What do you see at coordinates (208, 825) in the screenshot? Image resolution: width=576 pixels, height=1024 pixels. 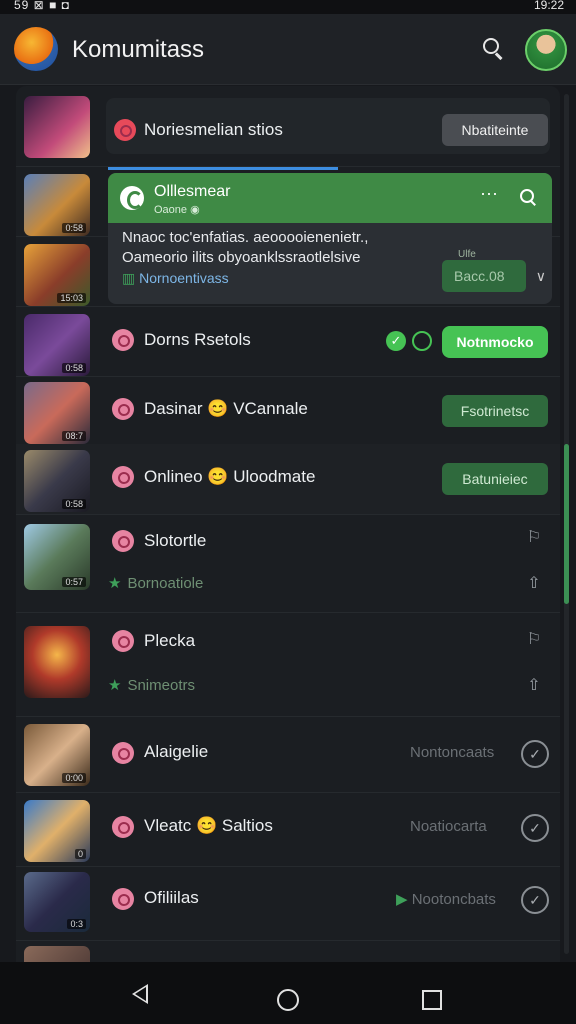 I see `chat-name: Vleatc 😊 Saltios` at bounding box center [208, 825].